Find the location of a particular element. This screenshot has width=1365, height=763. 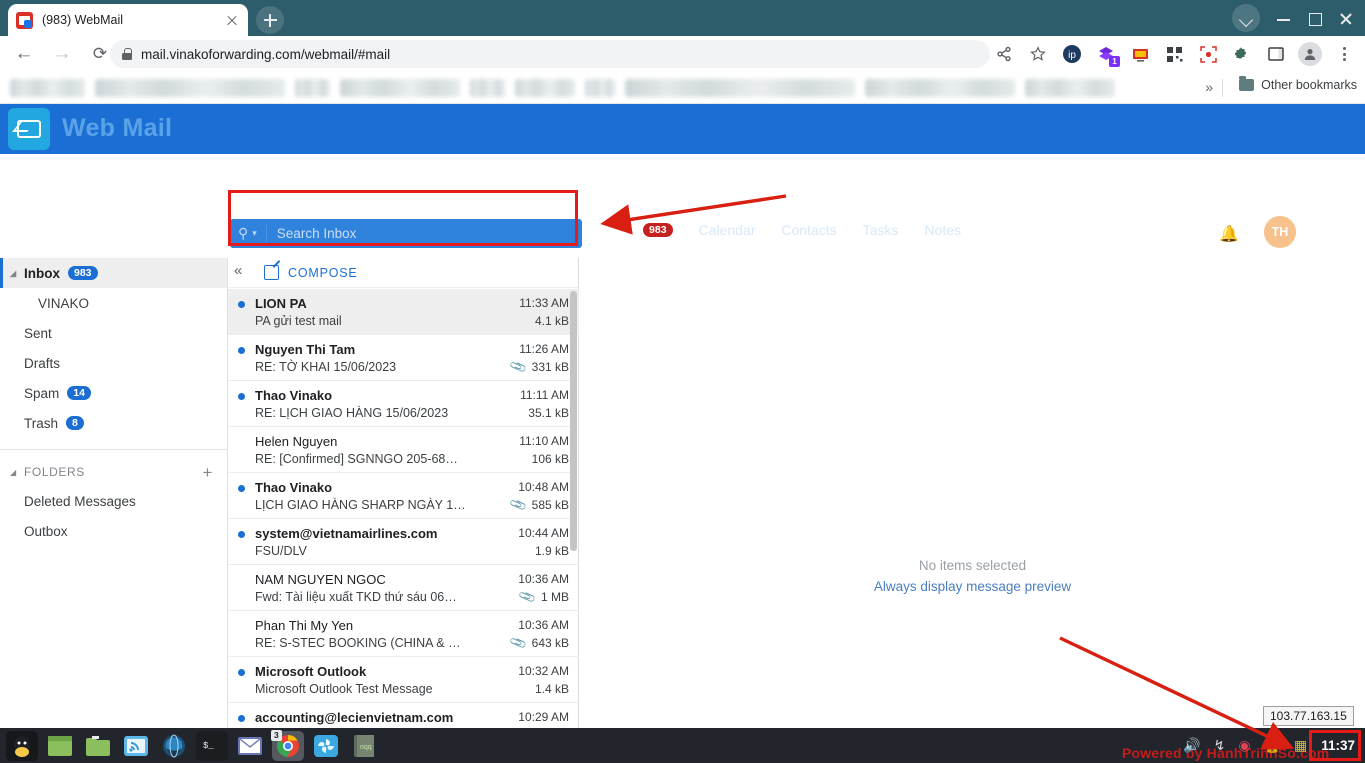

taskbar-photo-app is located at coordinates (326, 746).